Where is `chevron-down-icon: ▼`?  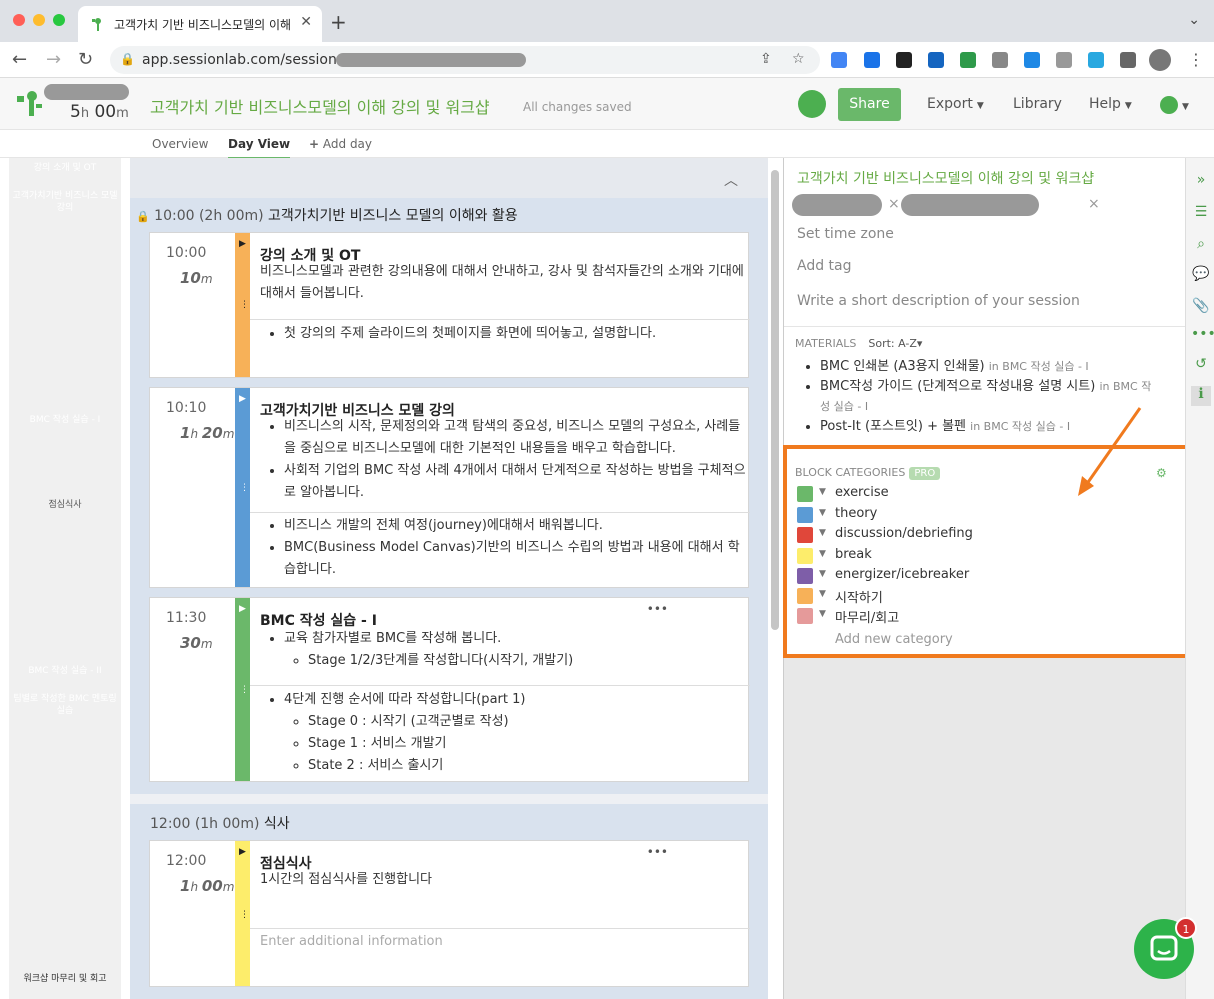
chevron-down-icon: ▼ is located at coordinates (1185, 107).